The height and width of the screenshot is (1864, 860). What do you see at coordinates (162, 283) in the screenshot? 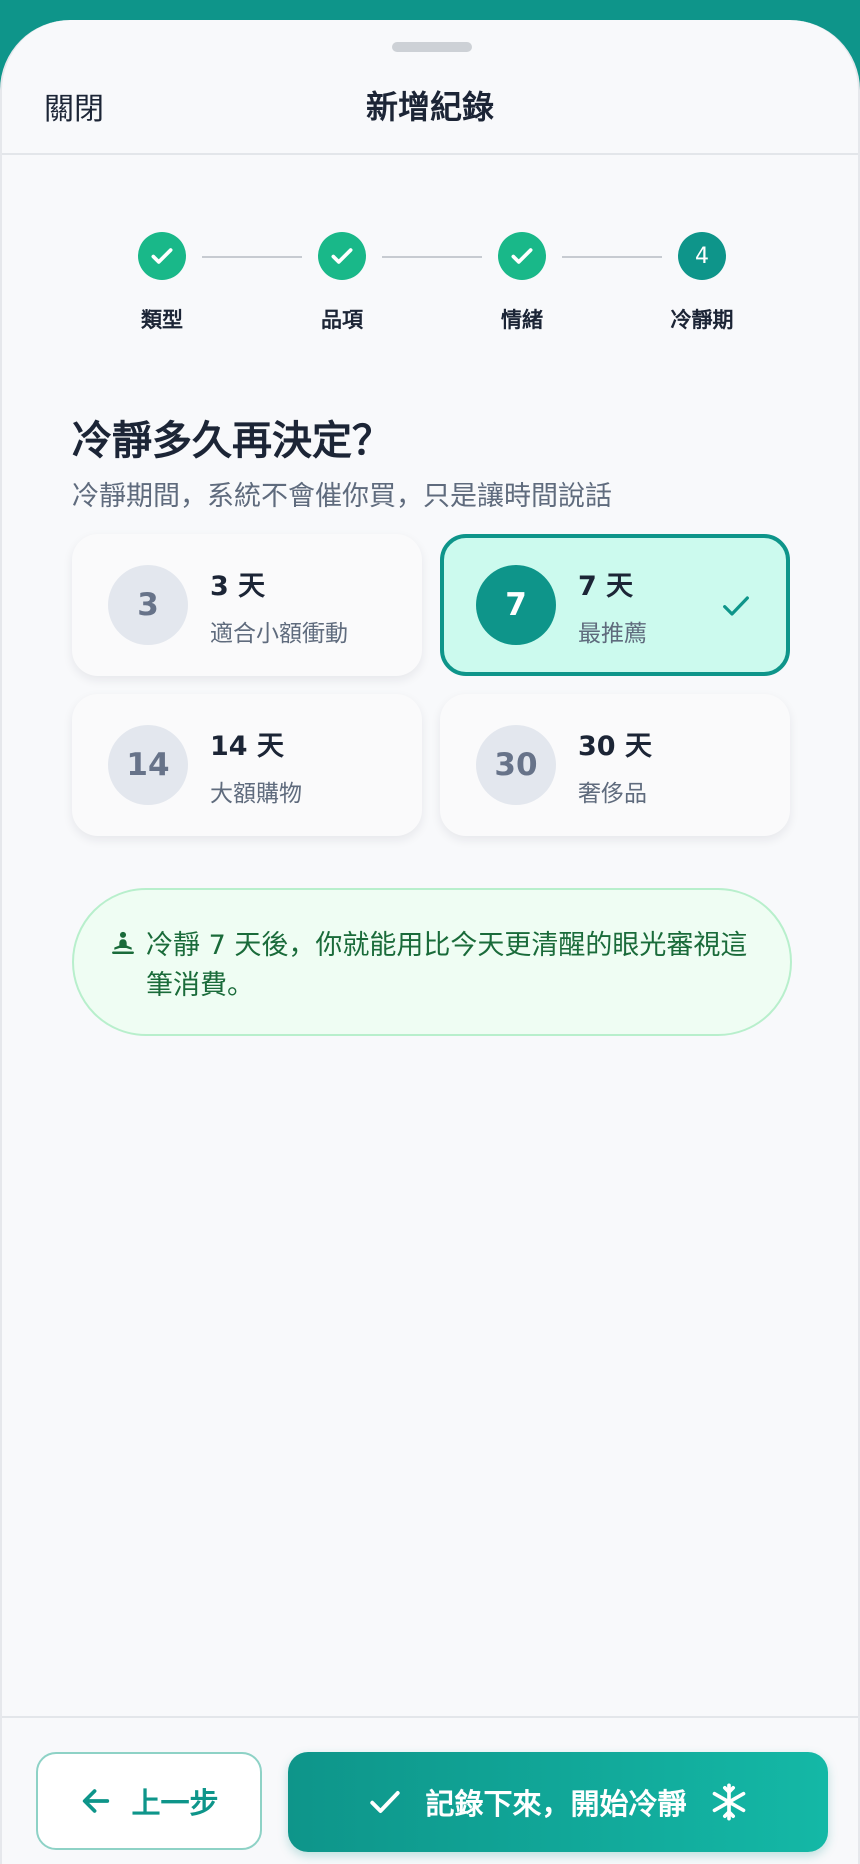
I see `step-type: 類型` at bounding box center [162, 283].